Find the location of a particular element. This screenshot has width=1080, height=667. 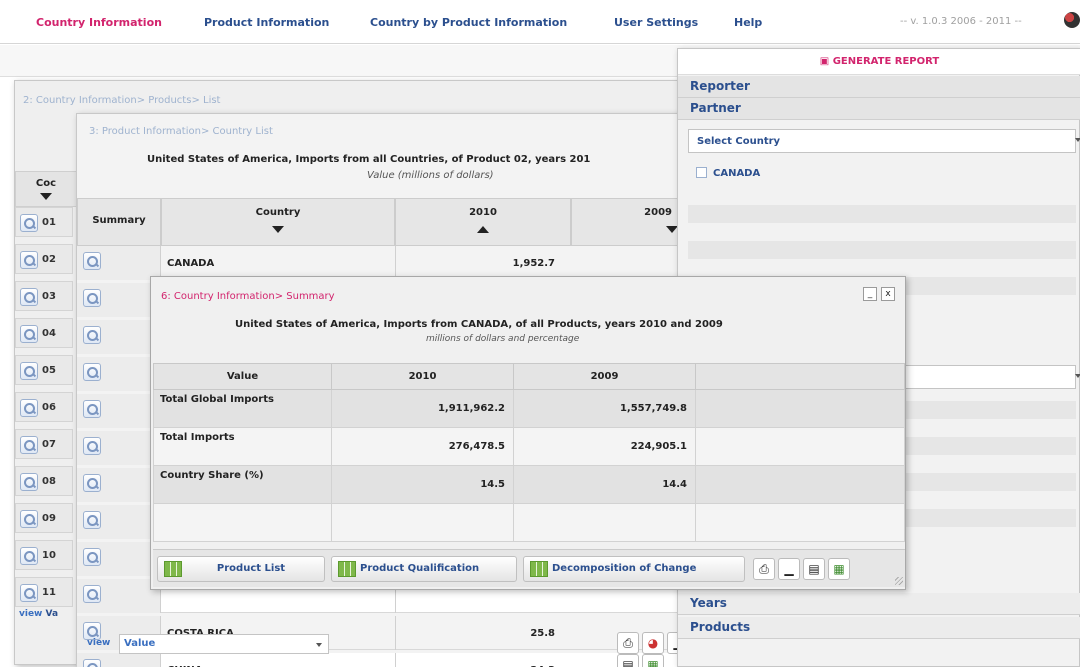

menu-country-by-product: Country by Product Information is located at coordinates (468, 22).